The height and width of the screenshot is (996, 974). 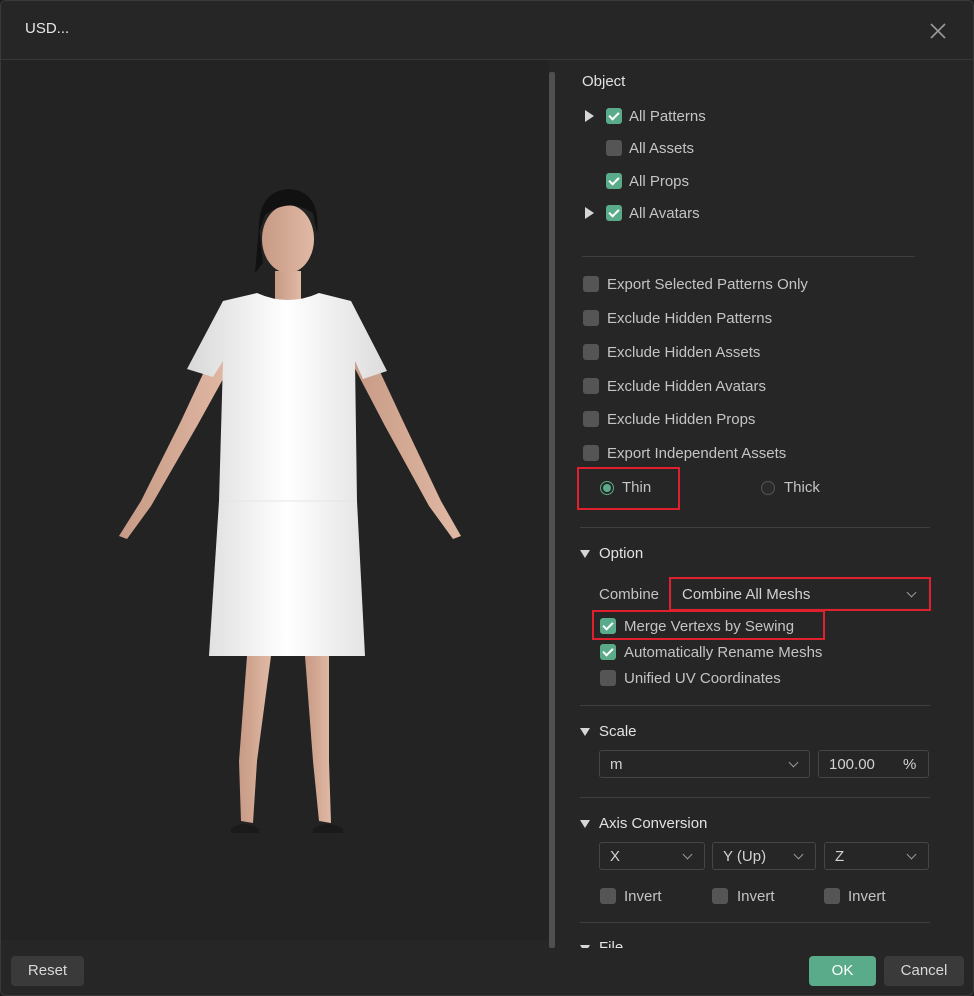 I want to click on combine-label: Combine, so click(x=629, y=594).